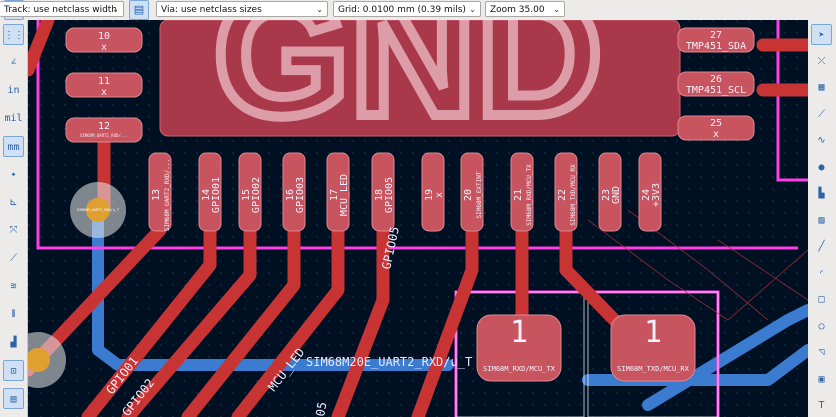  Describe the element at coordinates (821, 352) in the screenshot. I see `draw-polygon-icon: ◹` at that location.